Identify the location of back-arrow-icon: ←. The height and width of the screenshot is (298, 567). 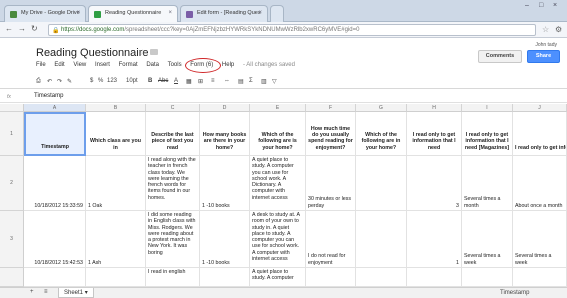
(9, 28).